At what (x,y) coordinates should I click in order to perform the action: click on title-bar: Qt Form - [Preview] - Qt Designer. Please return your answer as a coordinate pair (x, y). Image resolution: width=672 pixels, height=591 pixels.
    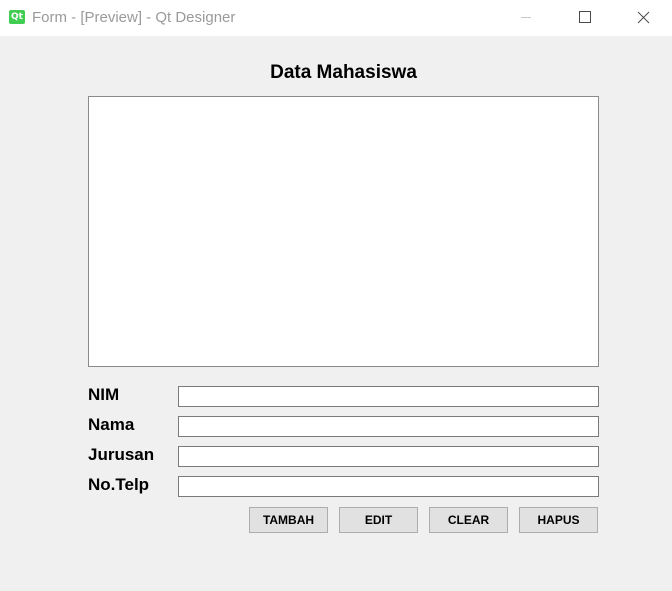
    Looking at the image, I should click on (336, 18).